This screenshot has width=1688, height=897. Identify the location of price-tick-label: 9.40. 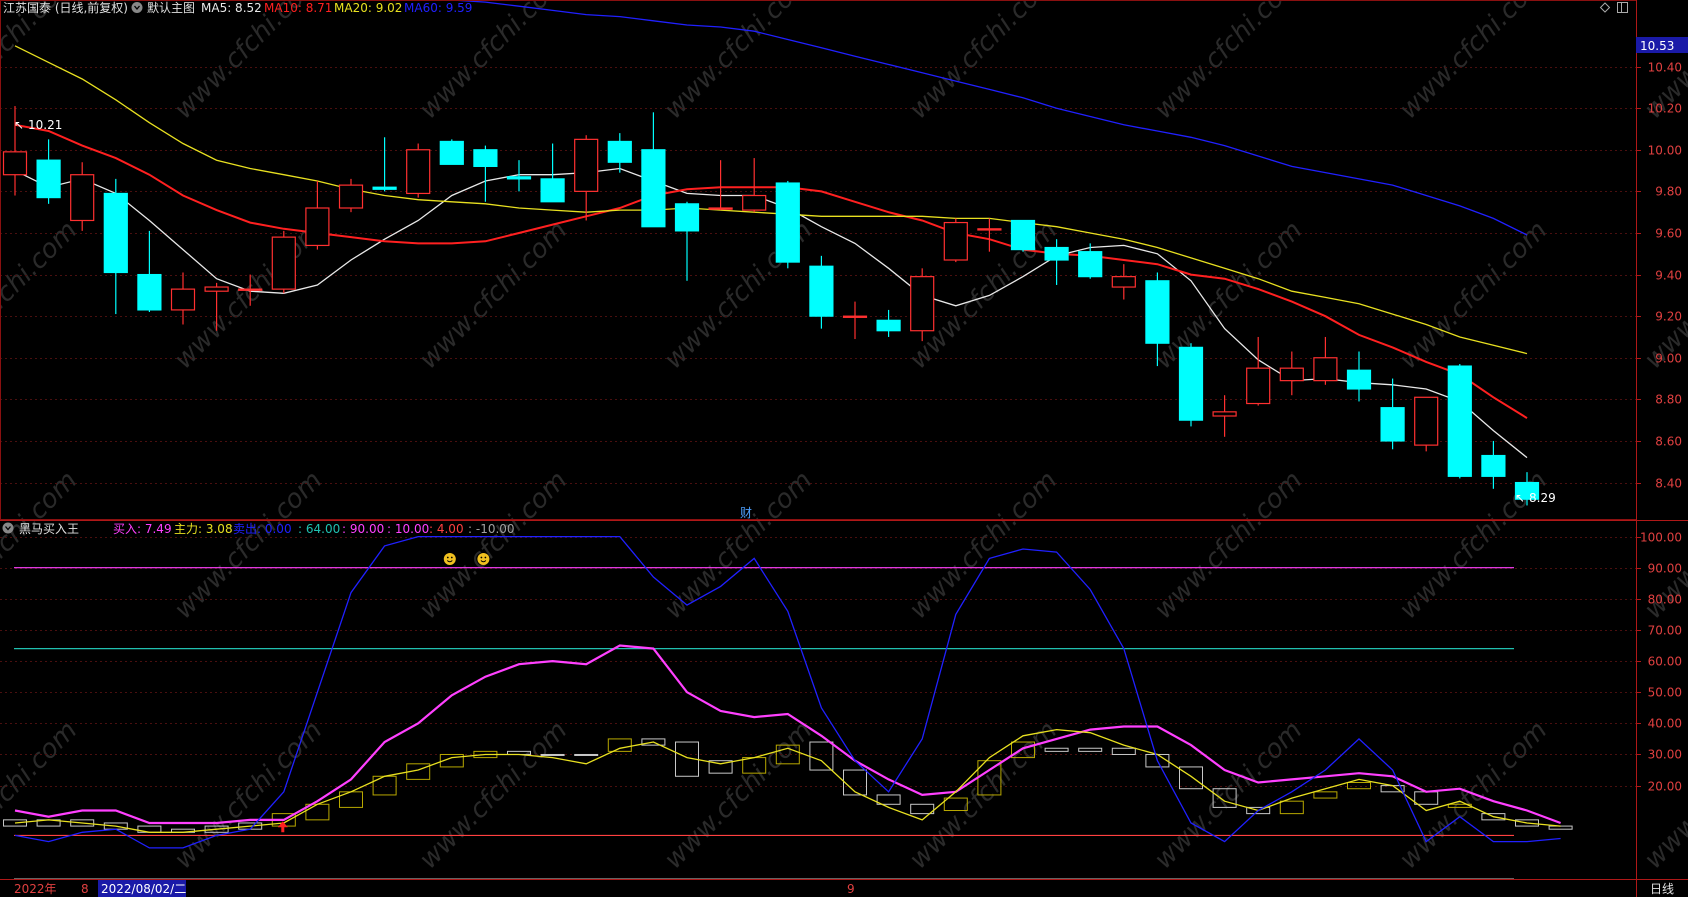
(1668, 276).